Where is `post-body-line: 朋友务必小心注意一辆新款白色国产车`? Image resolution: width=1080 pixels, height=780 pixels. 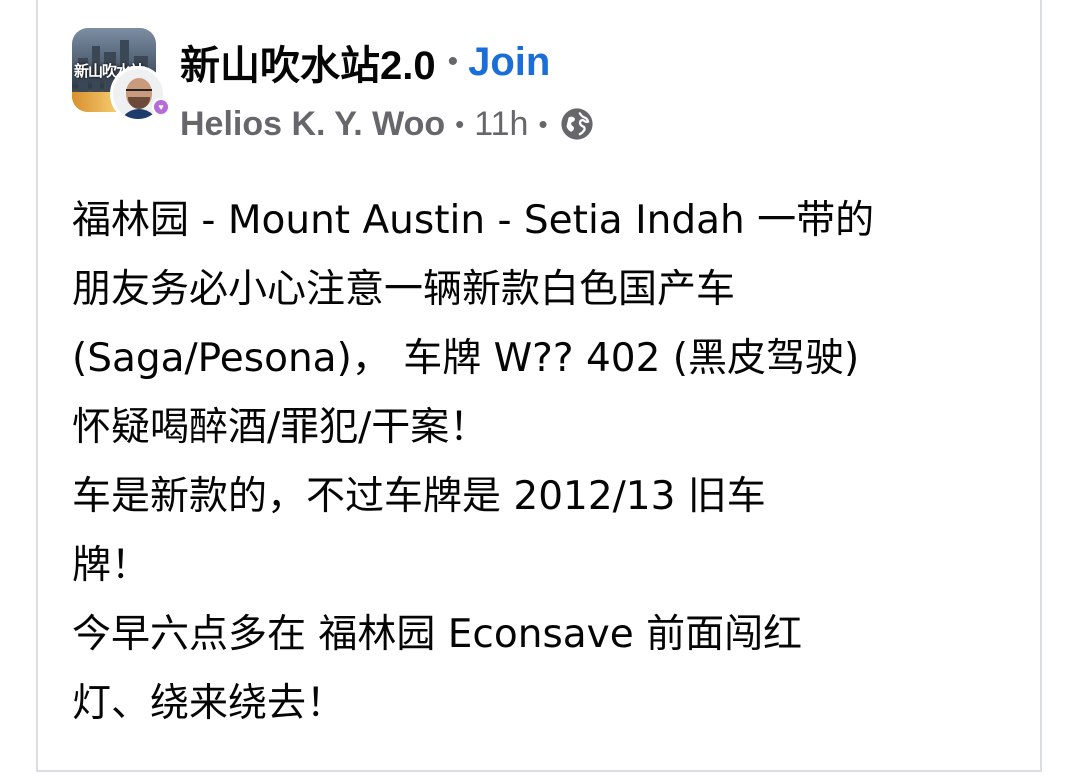 post-body-line: 朋友务必小心注意一辆新款白色国产车 is located at coordinates (404, 289).